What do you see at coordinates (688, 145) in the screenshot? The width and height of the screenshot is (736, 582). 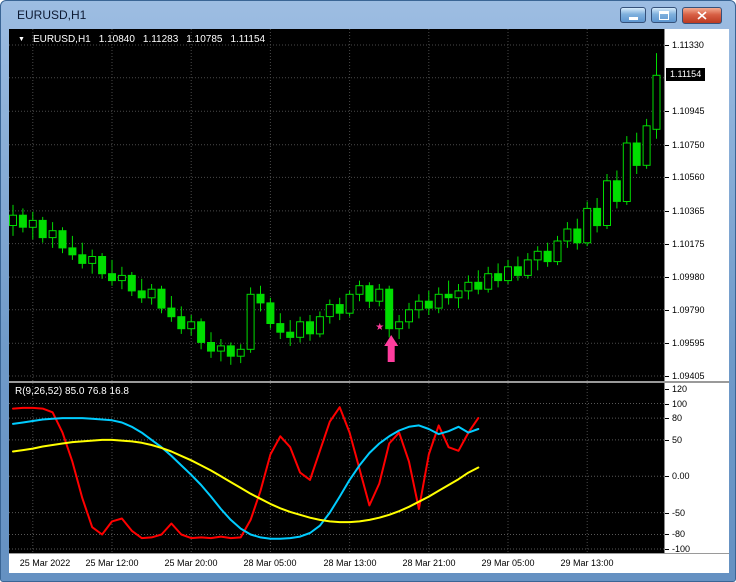 I see `price-axis-label: 1.10750` at bounding box center [688, 145].